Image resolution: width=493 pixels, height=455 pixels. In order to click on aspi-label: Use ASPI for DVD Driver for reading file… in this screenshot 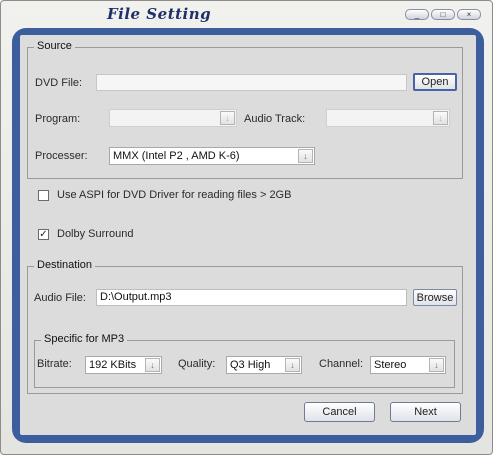, I will do `click(174, 195)`.